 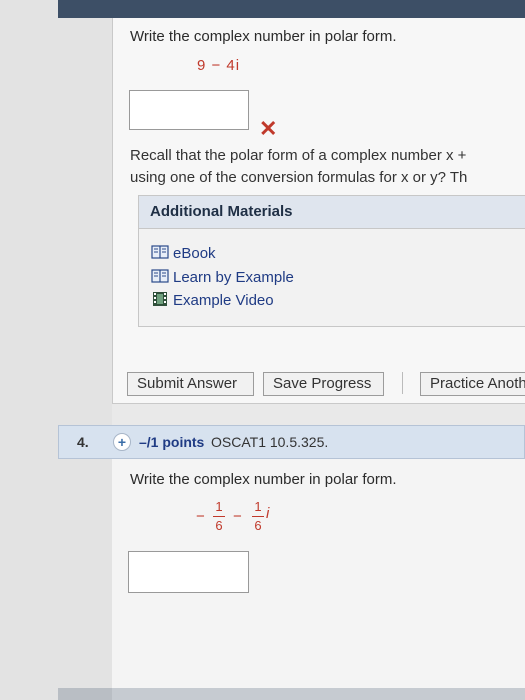 What do you see at coordinates (268, 128) in the screenshot?
I see `incorrect-icon: ✕` at bounding box center [268, 128].